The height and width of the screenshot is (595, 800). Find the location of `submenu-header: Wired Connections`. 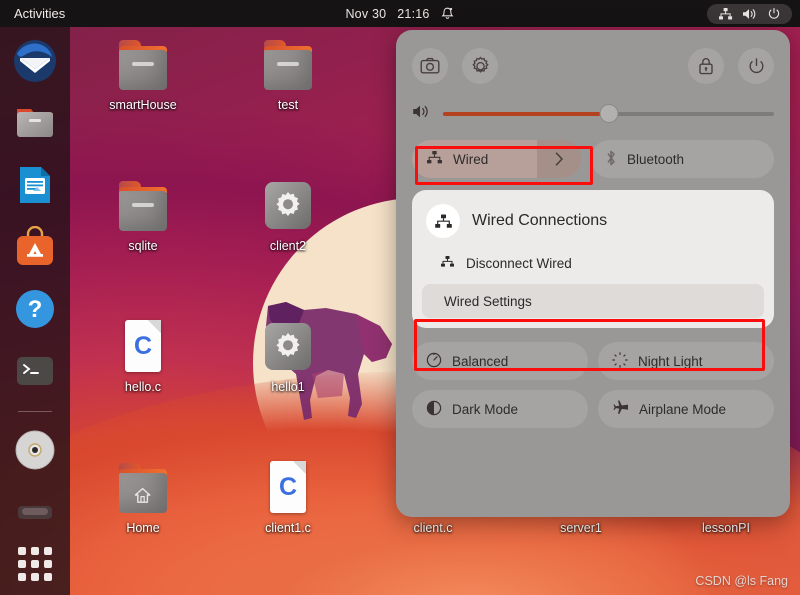

submenu-header: Wired Connections is located at coordinates (593, 222).